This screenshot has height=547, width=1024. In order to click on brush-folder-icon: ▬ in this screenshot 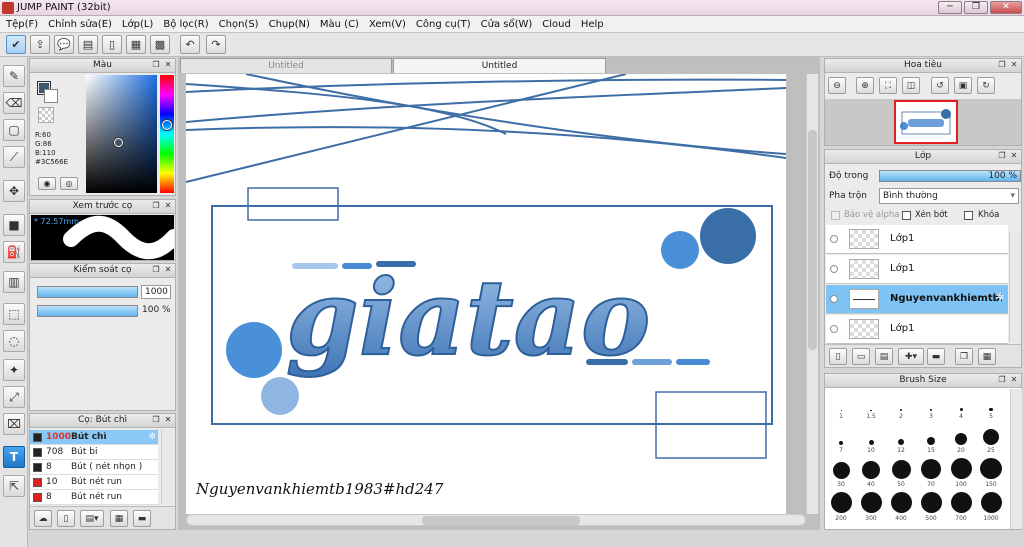, I will do `click(142, 518)`.